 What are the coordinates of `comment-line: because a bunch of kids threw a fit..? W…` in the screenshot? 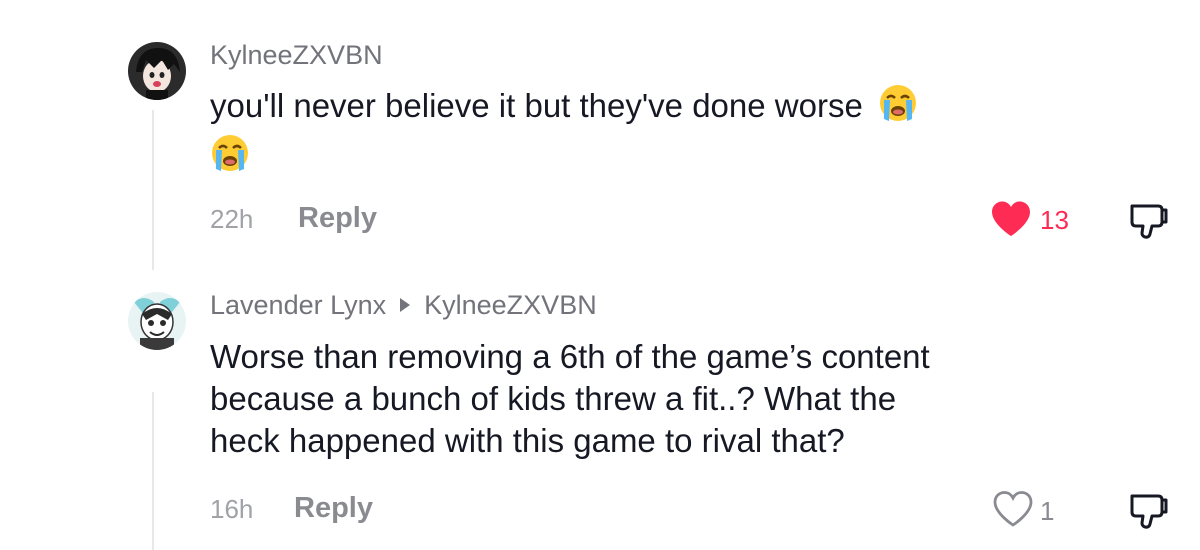 It's located at (553, 398).